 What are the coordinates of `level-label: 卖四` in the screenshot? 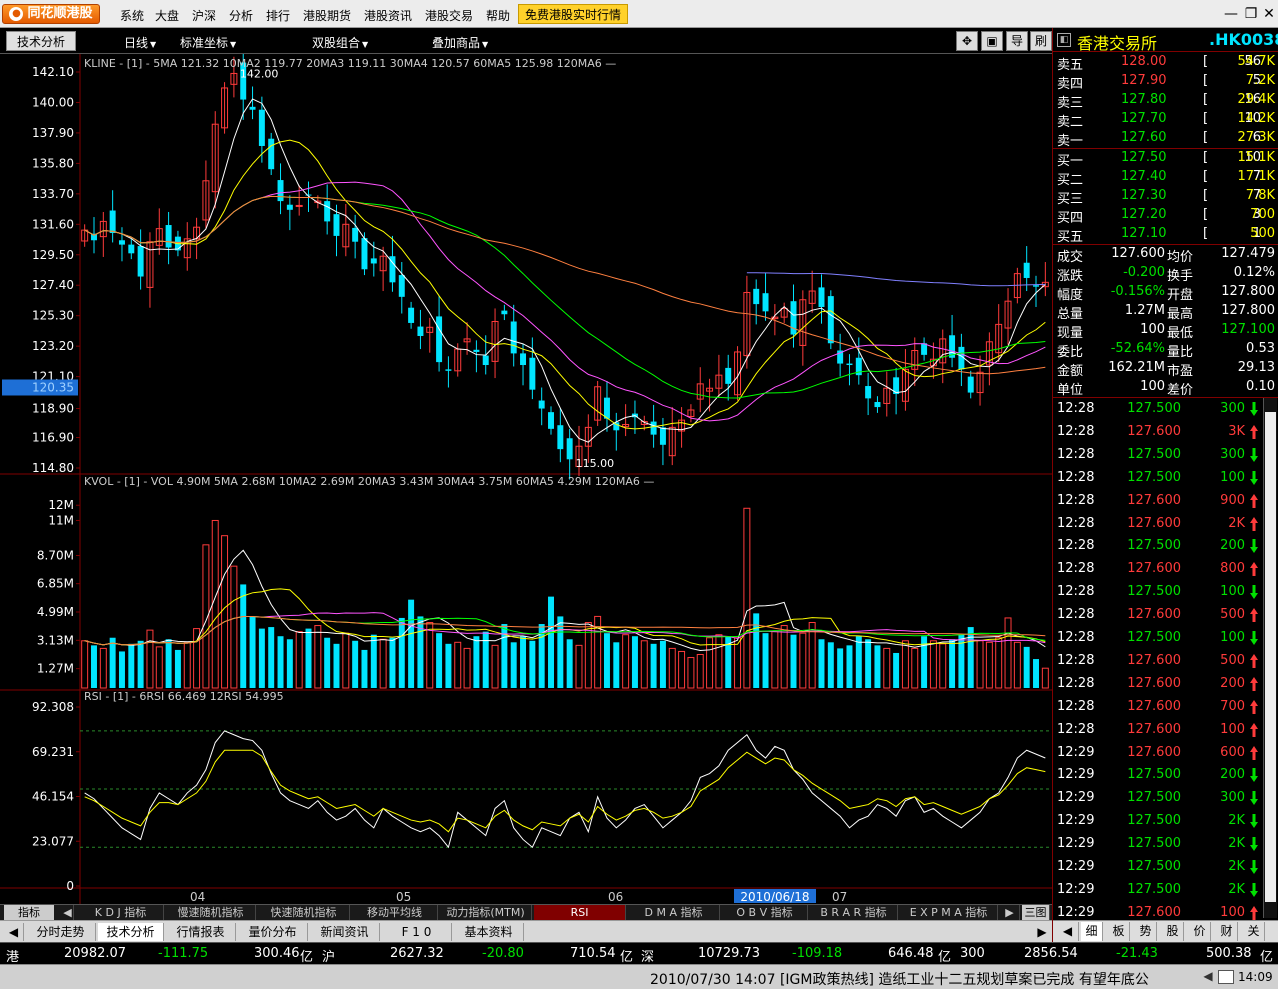 It's located at (1070, 84).